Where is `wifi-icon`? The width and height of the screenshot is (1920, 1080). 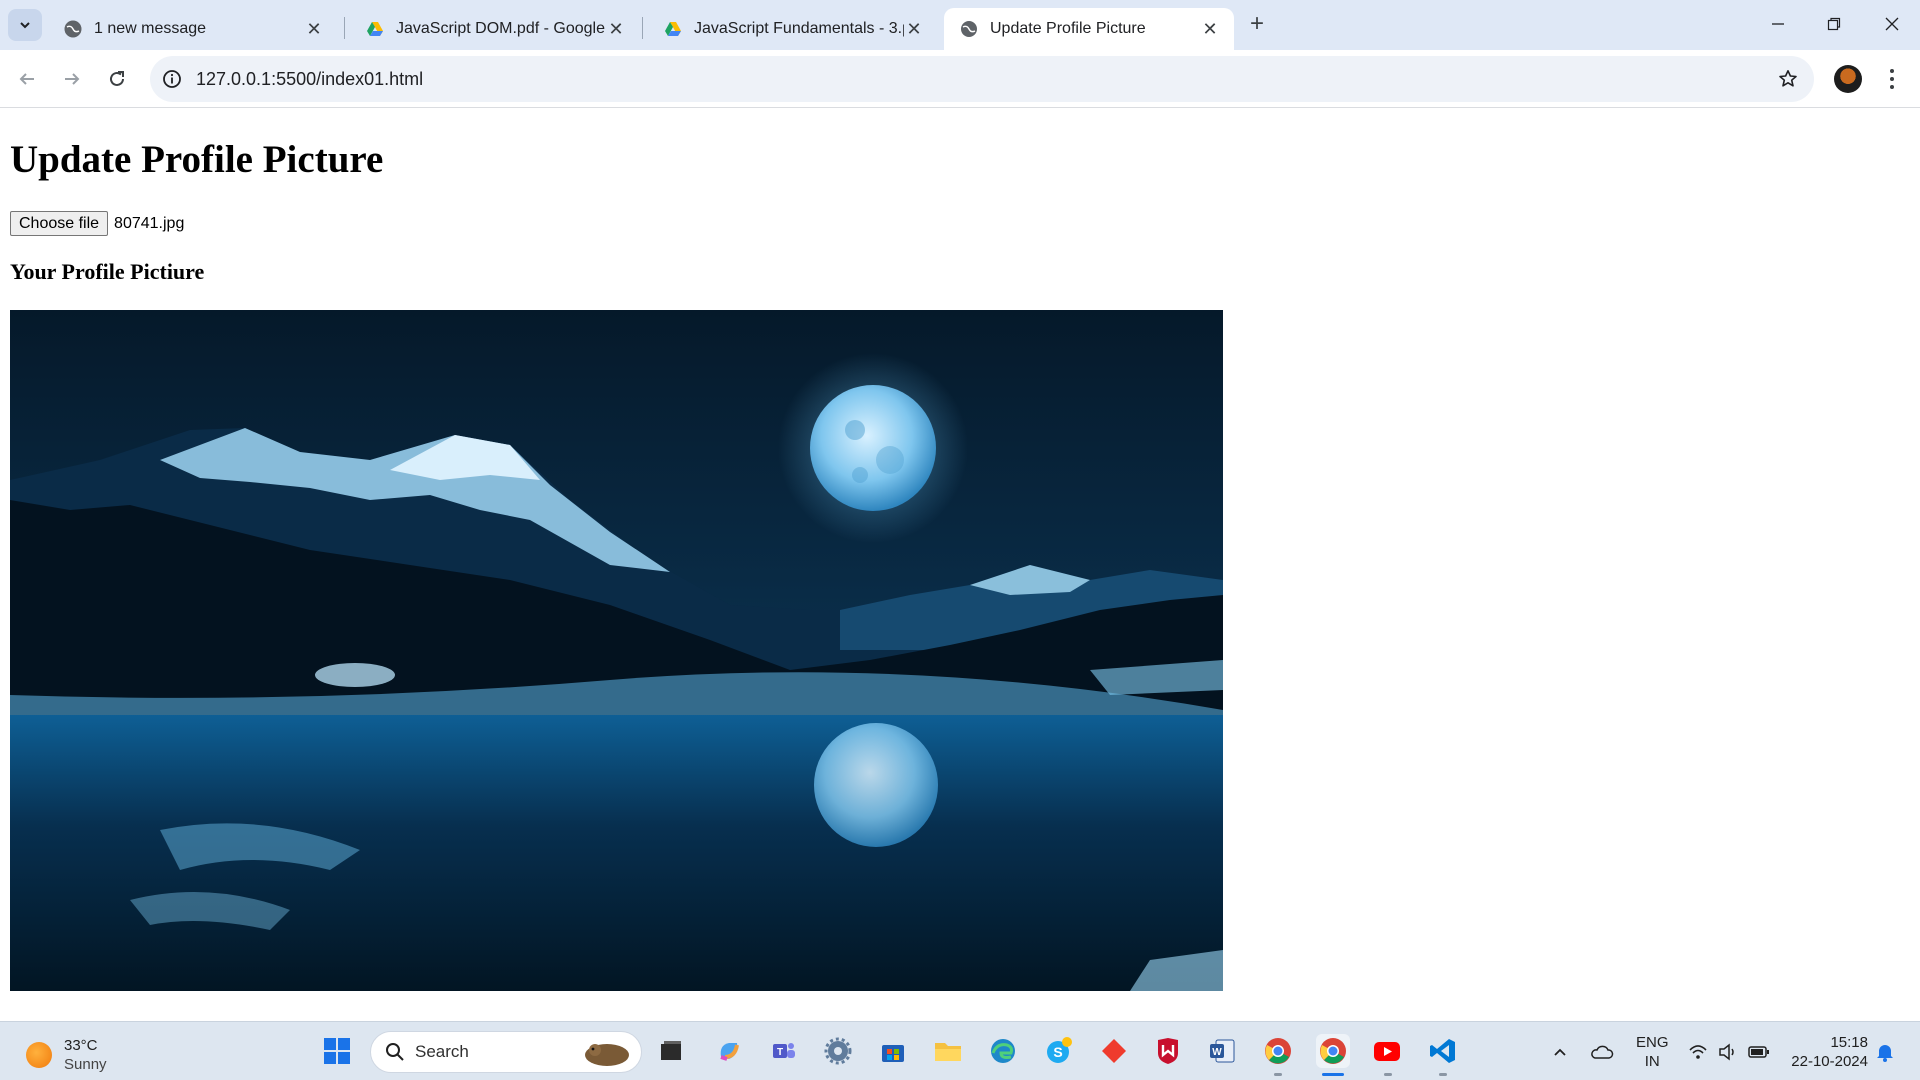 wifi-icon is located at coordinates (1698, 1051).